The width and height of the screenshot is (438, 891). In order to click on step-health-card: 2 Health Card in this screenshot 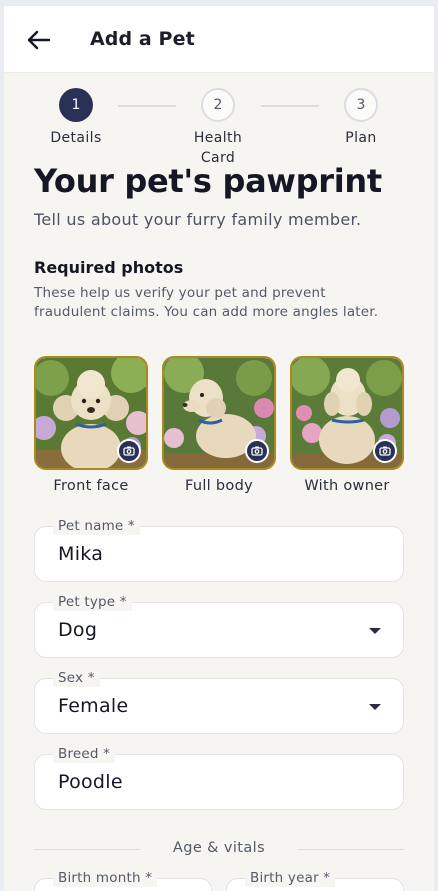, I will do `click(218, 128)`.